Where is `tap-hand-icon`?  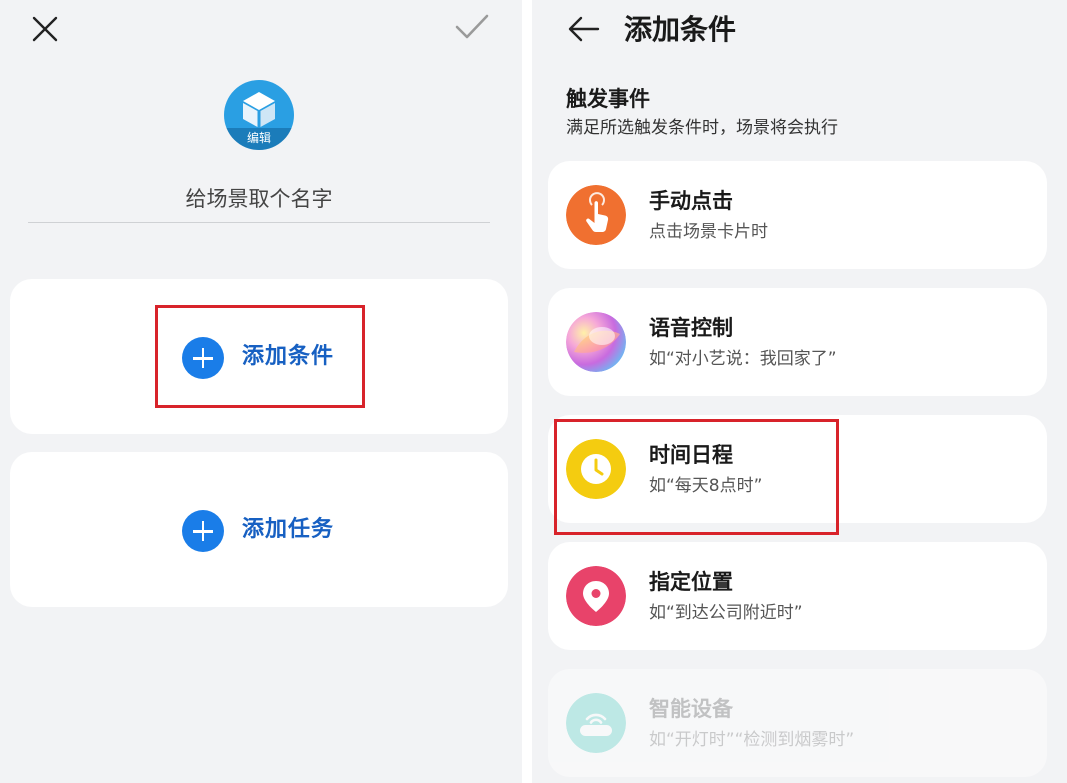 tap-hand-icon is located at coordinates (596, 215).